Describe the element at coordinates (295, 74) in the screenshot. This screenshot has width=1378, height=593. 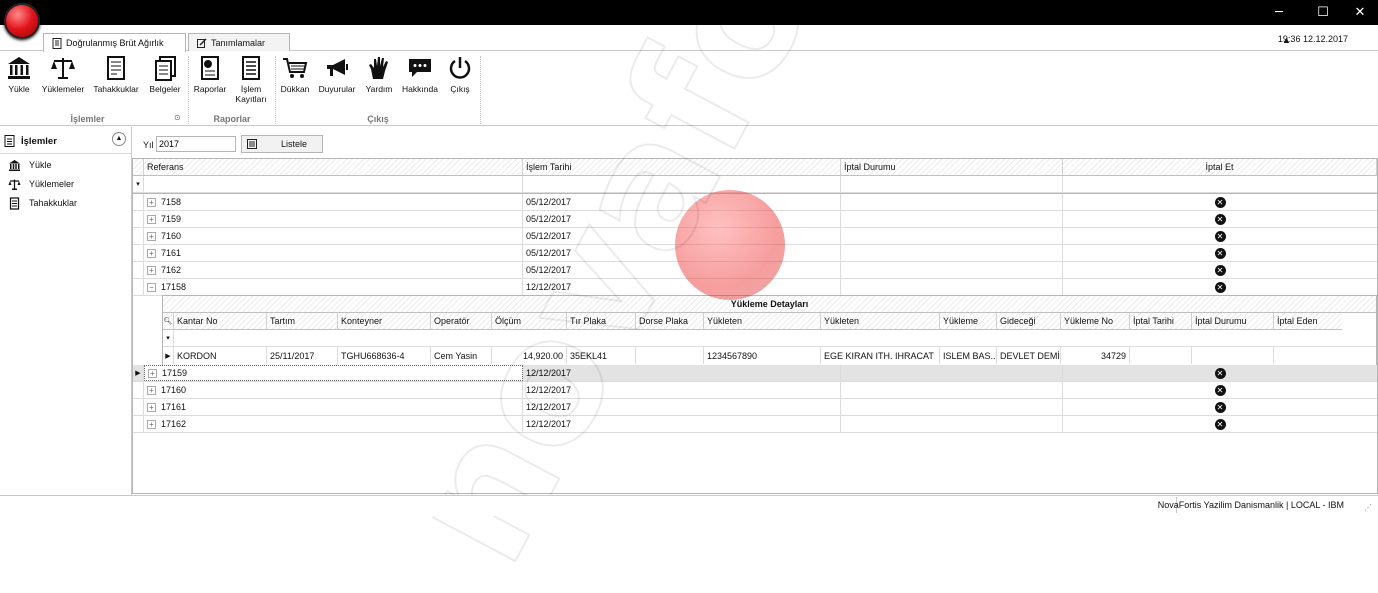
I see `dukkan-button: Dükkan` at that location.